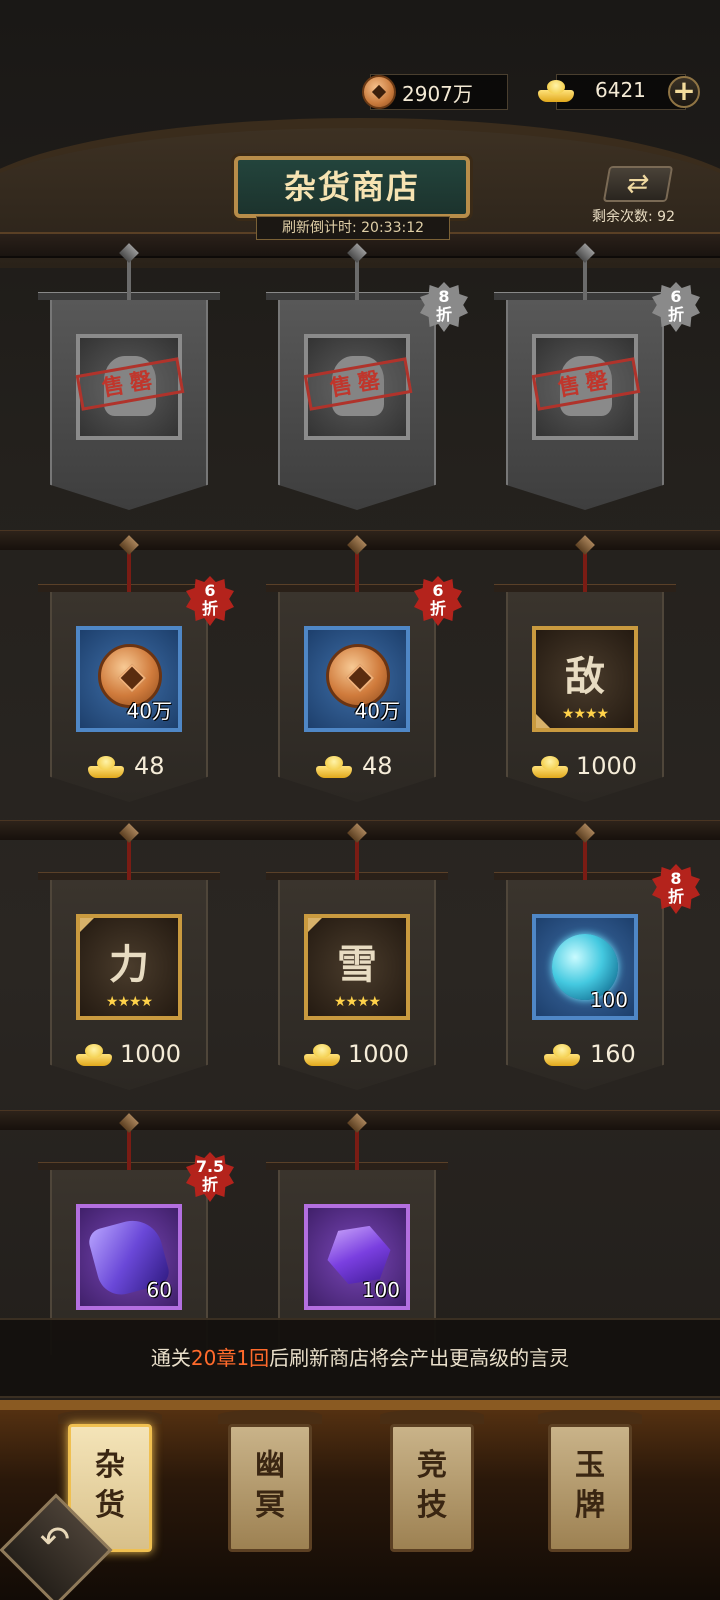  Describe the element at coordinates (437, 94) in the screenshot. I see `copper-amount: 2907万` at that location.